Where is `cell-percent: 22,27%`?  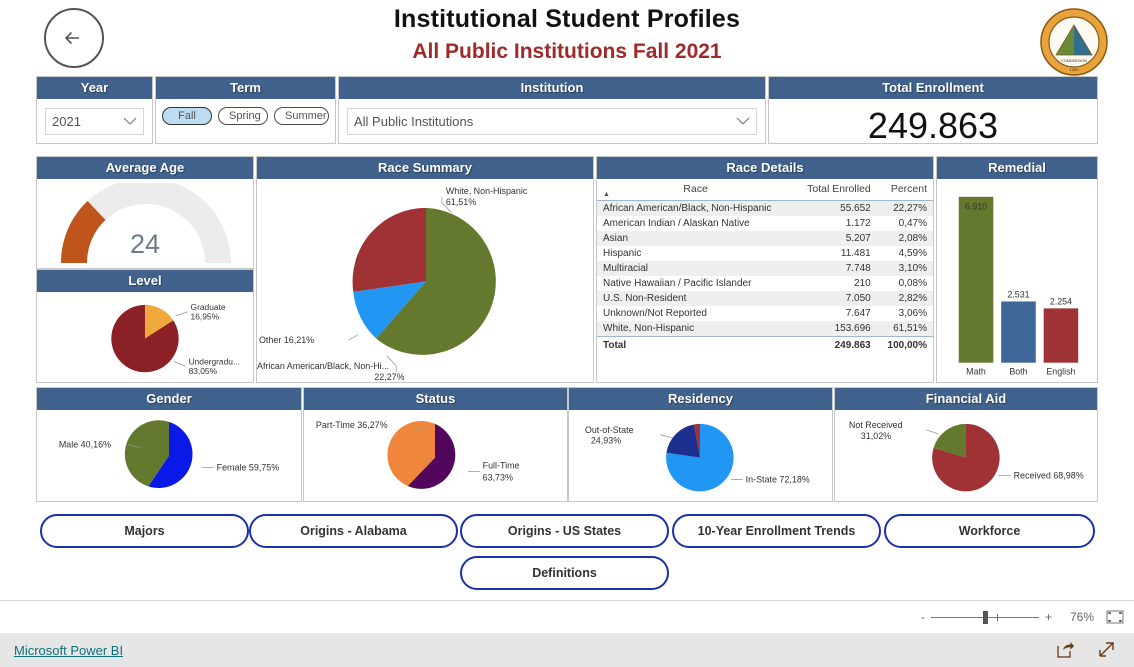 cell-percent: 22,27% is located at coordinates (910, 208).